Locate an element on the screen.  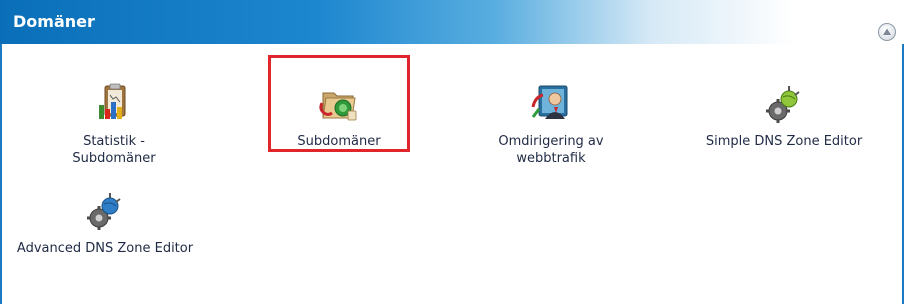
simple-dns-zone-editor-label: Simple DNS Zone Editor is located at coordinates (784, 141).